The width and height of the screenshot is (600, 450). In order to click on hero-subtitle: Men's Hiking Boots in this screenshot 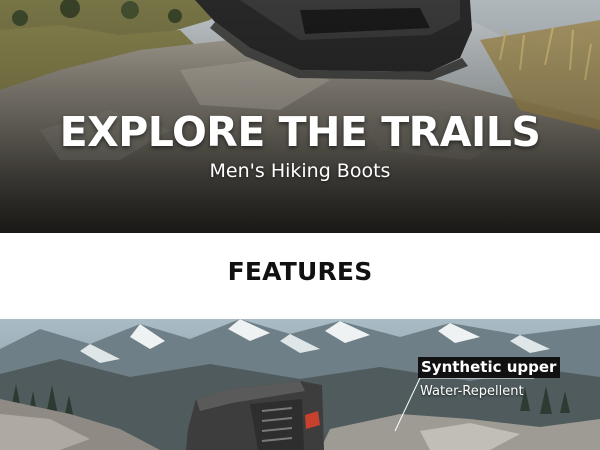, I will do `click(300, 171)`.